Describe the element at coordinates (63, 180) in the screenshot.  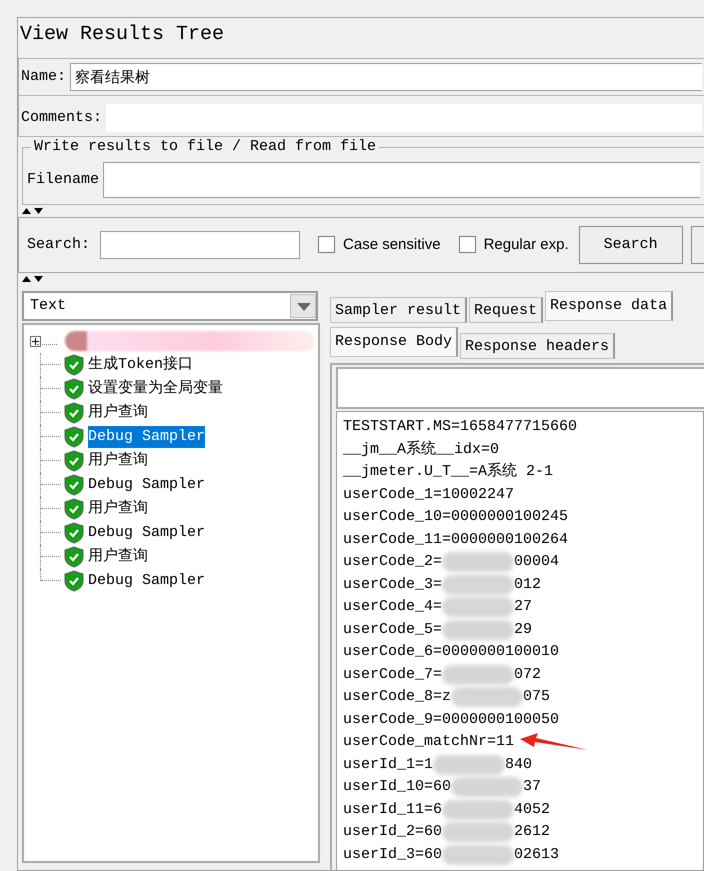
I see `field-label: Filename` at that location.